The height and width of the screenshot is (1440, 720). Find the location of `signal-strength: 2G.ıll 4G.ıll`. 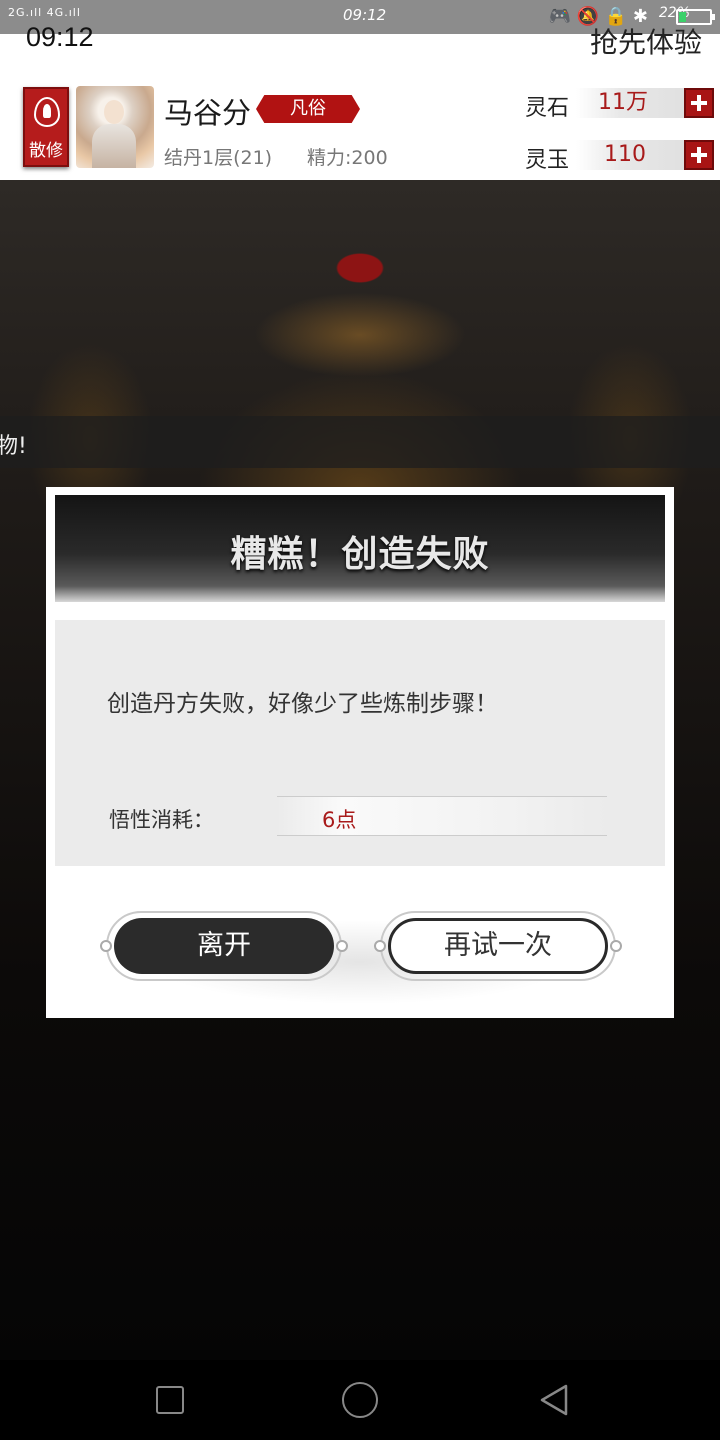

signal-strength: 2G.ıll 4G.ıll is located at coordinates (44, 12).